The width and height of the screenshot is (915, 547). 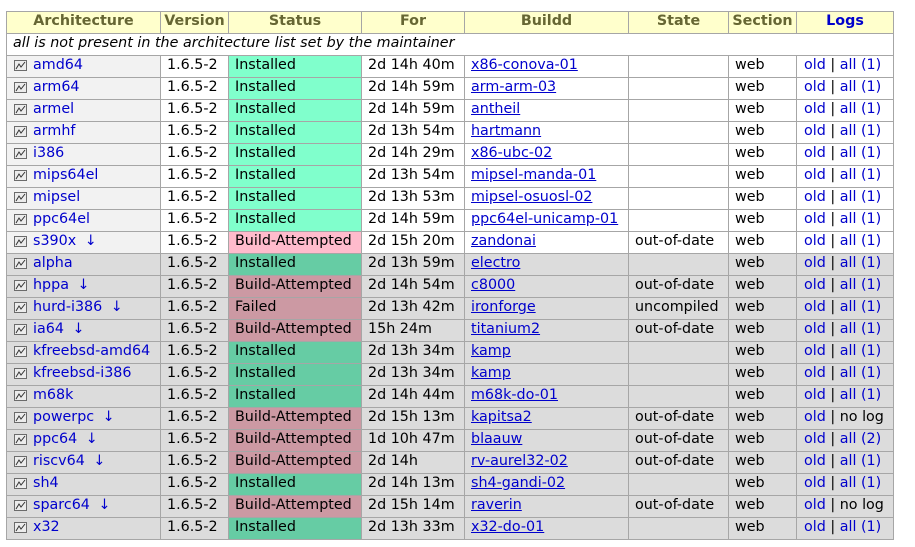 I want to click on header-architecture: Architecture, so click(x=83, y=22).